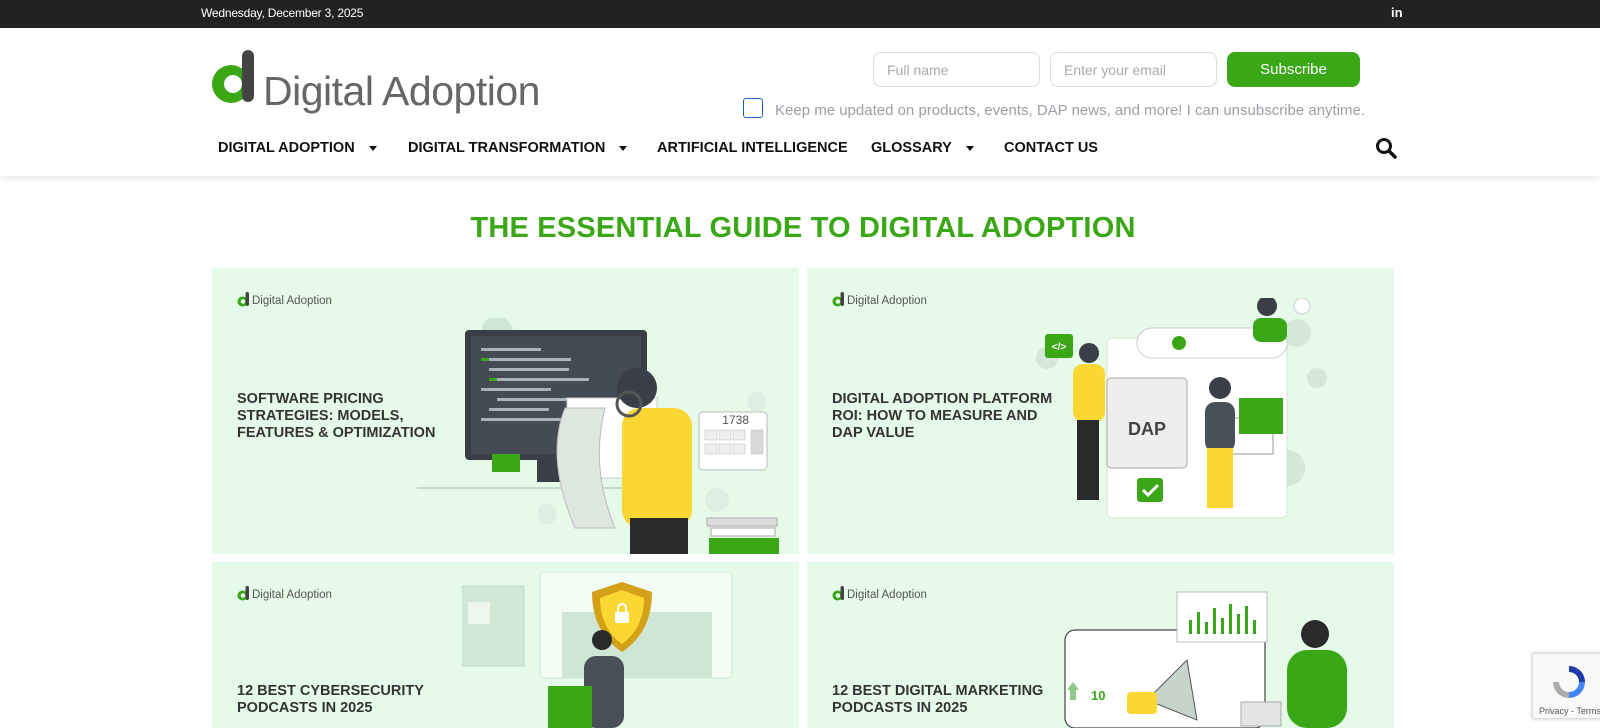  I want to click on cybersecurity-illustration, so click(597, 650).